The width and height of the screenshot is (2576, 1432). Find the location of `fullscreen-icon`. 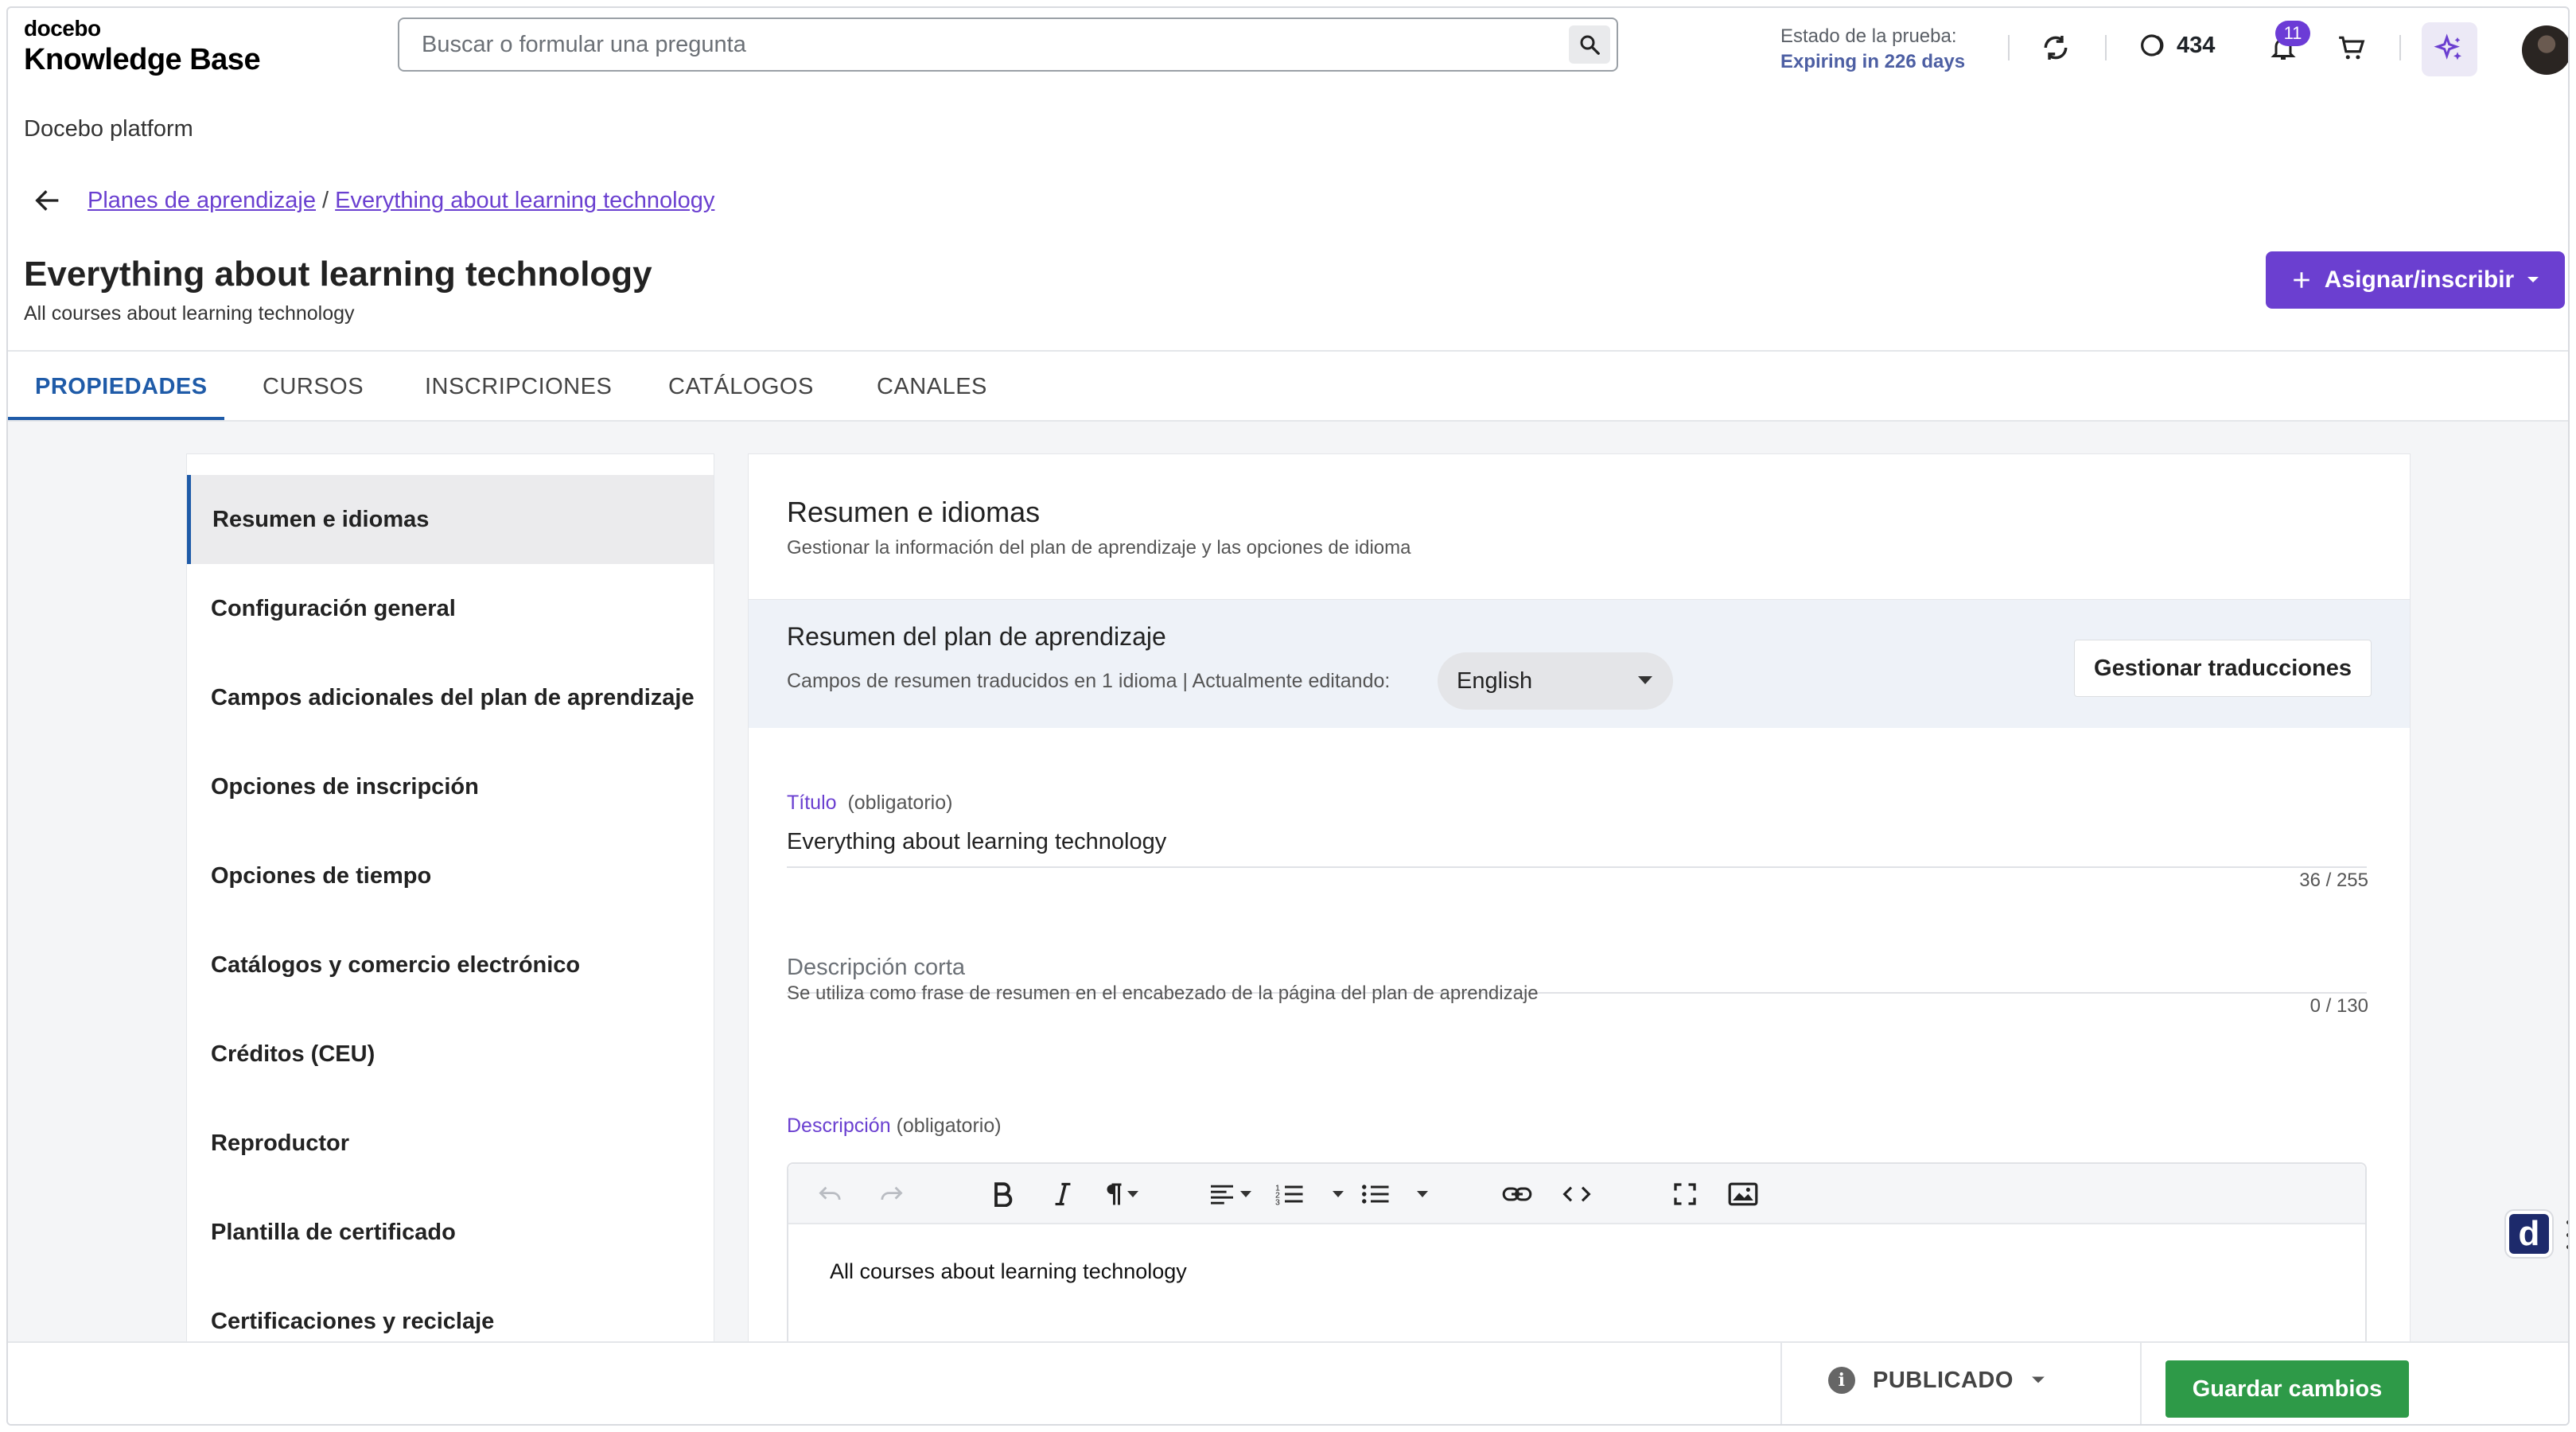

fullscreen-icon is located at coordinates (1685, 1194).